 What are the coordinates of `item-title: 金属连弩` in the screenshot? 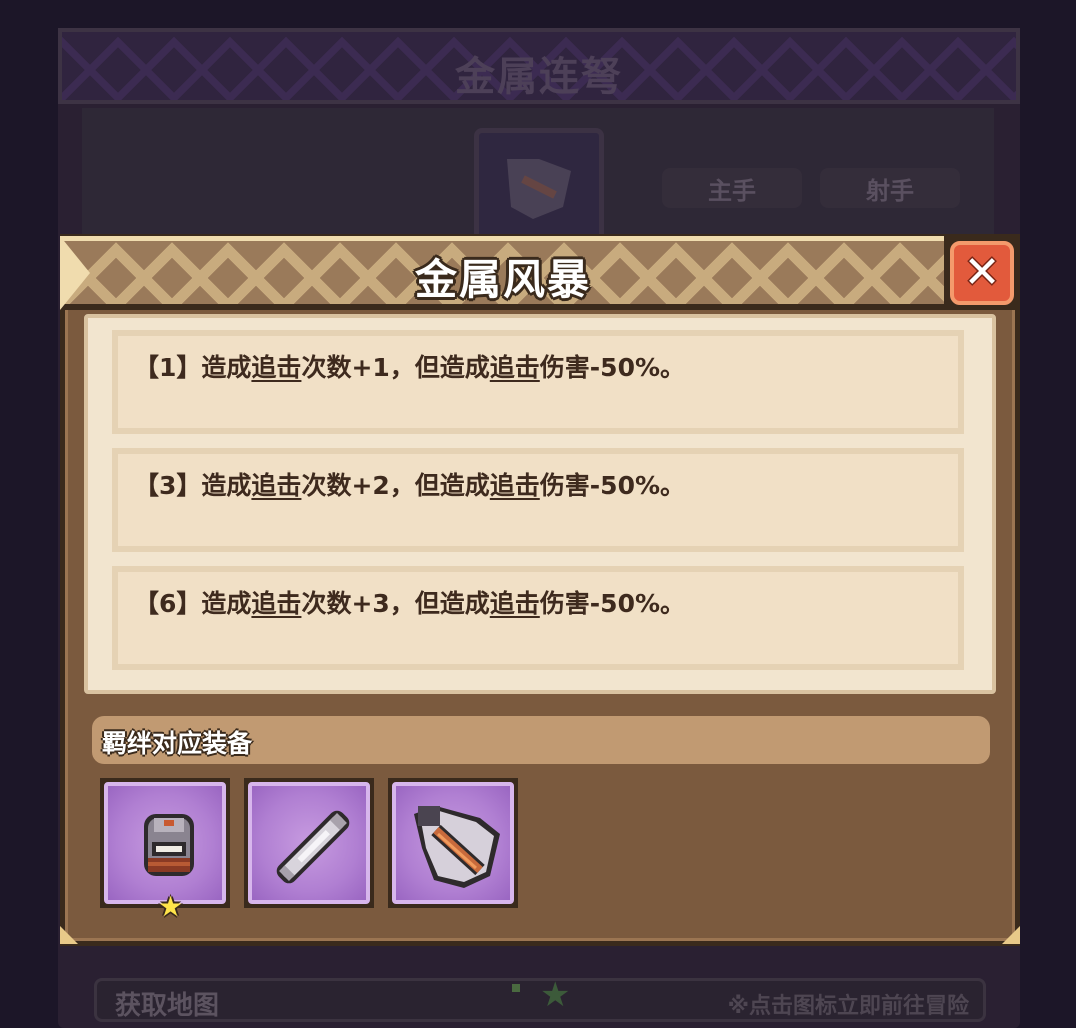 It's located at (539, 77).